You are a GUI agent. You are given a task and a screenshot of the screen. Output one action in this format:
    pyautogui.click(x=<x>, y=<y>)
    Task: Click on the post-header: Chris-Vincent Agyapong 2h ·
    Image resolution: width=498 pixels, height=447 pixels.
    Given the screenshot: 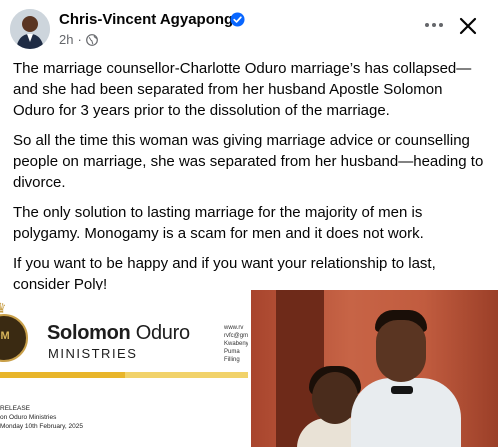 What is the action you would take?
    pyautogui.click(x=249, y=28)
    